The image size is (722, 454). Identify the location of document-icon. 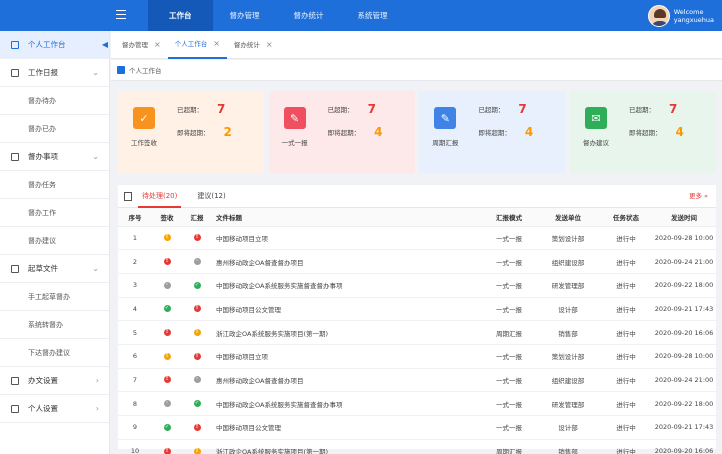
(128, 196).